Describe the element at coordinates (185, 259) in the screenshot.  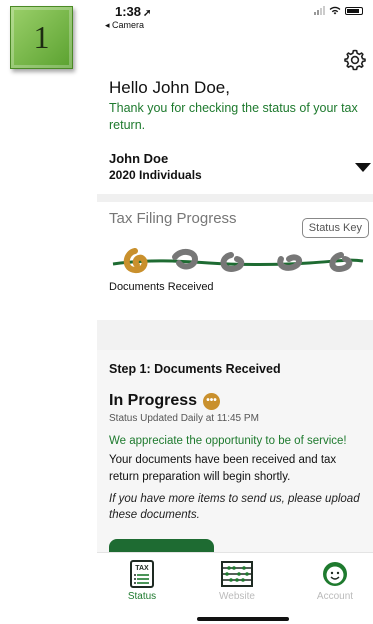
I see `stage-2-icon` at that location.